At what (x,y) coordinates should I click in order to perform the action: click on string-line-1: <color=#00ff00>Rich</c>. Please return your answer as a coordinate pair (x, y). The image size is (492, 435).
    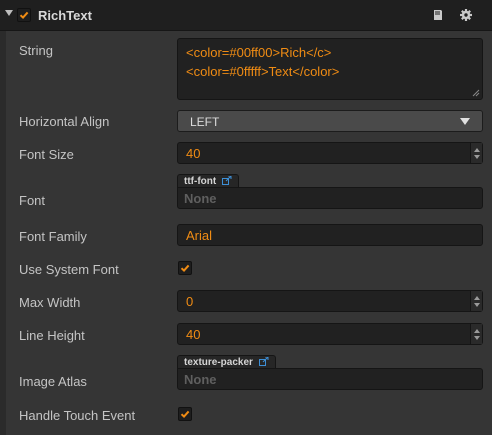
    Looking at the image, I should click on (259, 52).